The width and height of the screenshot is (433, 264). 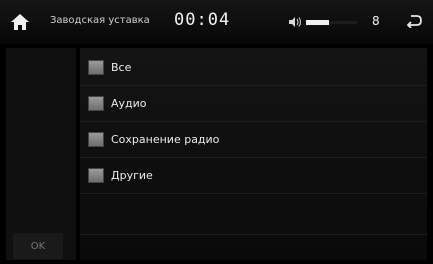 I want to click on option-radio-presets: Сохранение радио, so click(x=253, y=139).